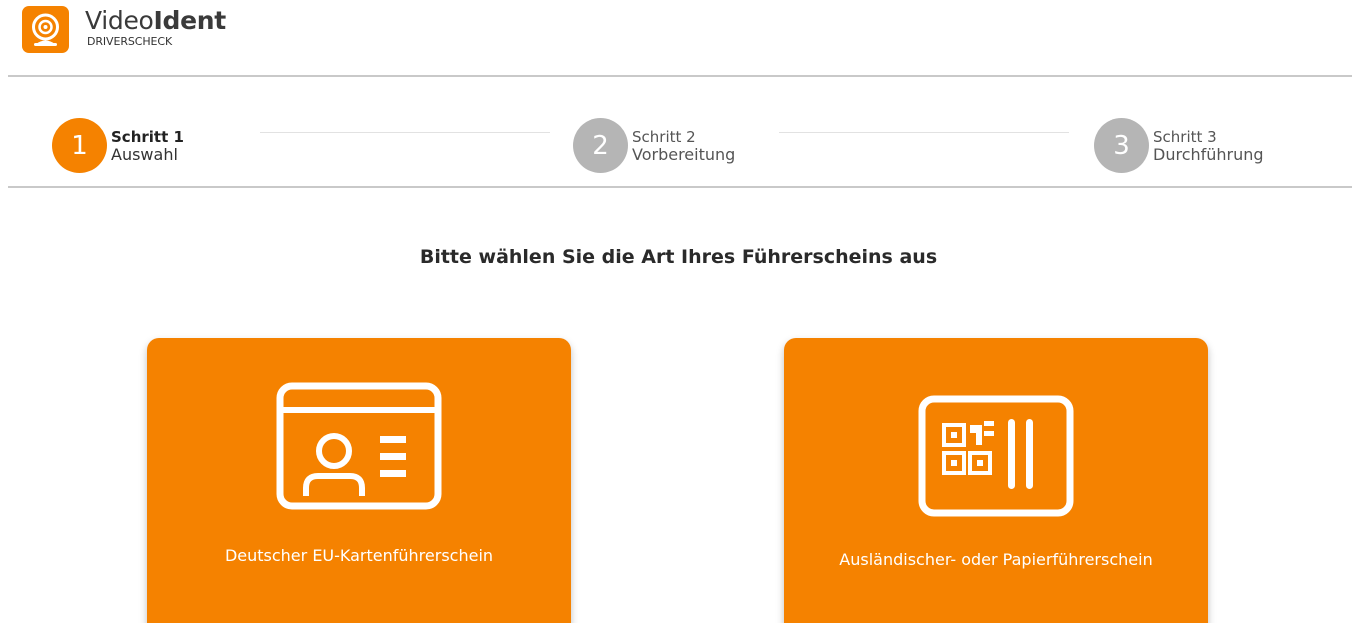 This screenshot has height=623, width=1357. Describe the element at coordinates (45, 29) in the screenshot. I see `webcam-icon` at that location.